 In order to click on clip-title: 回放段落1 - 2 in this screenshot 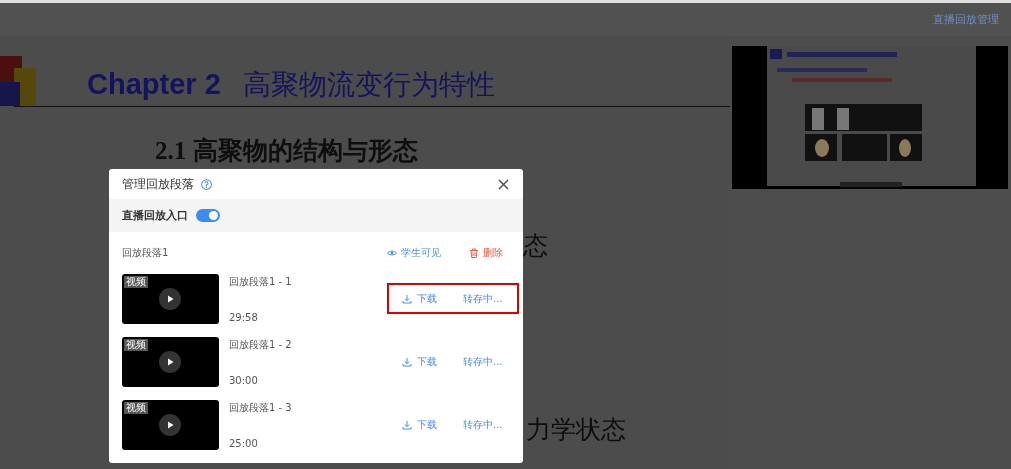, I will do `click(261, 345)`.